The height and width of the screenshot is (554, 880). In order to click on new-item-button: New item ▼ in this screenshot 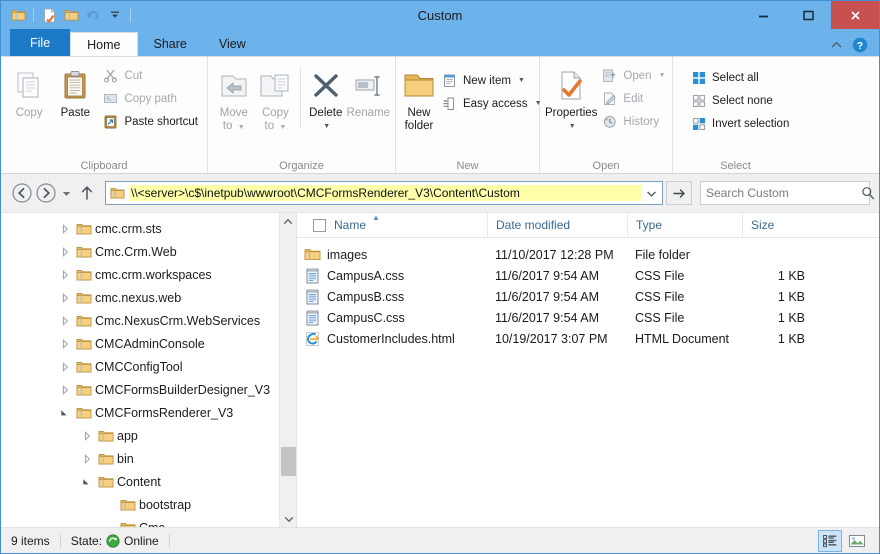, I will do `click(491, 80)`.